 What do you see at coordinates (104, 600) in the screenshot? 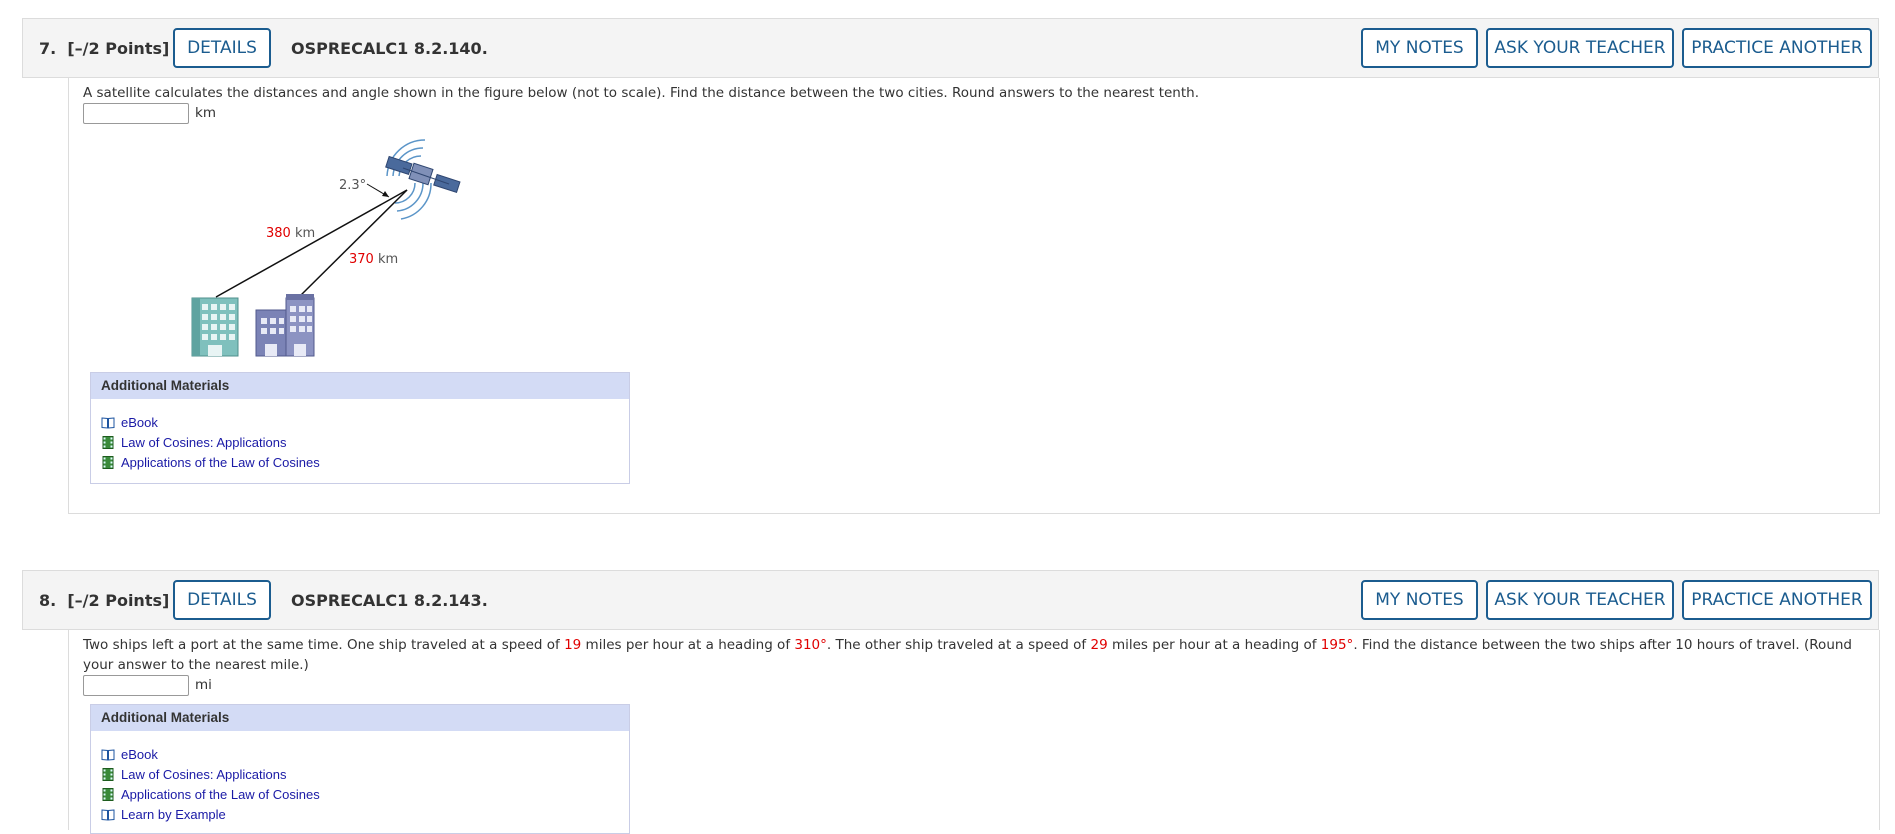
I see `question-8-number: 8. [–/2 Points]` at bounding box center [104, 600].